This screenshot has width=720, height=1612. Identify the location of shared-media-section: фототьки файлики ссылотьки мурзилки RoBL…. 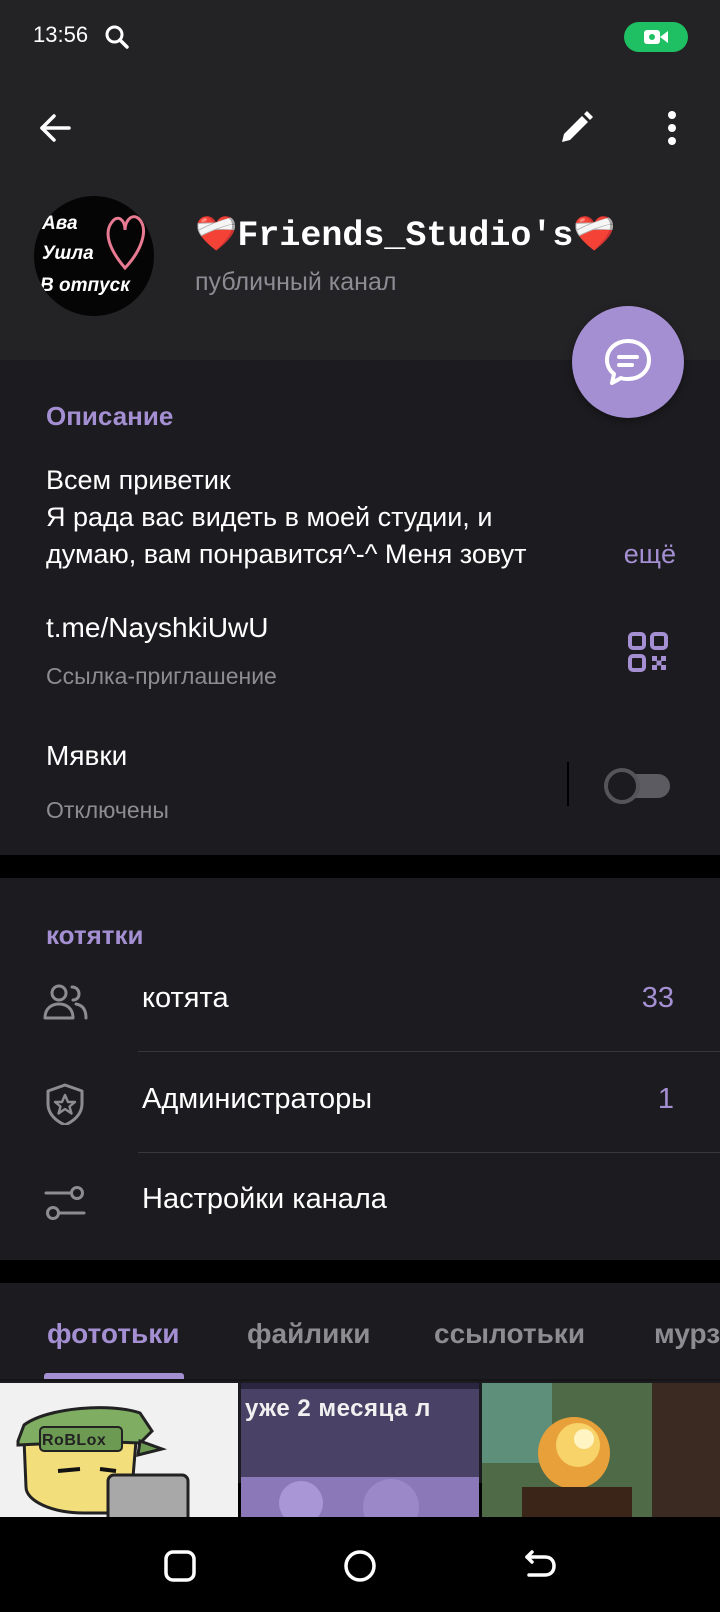
(360, 1400).